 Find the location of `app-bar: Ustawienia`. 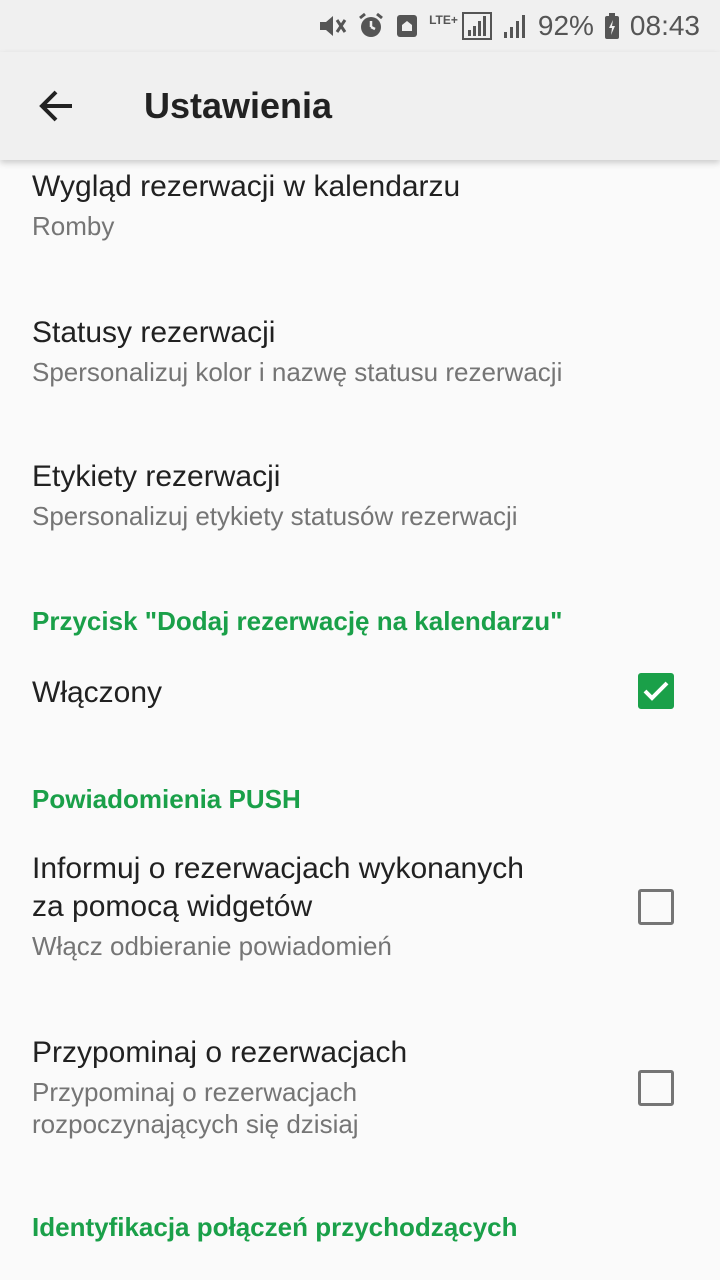

app-bar: Ustawienia is located at coordinates (360, 106).